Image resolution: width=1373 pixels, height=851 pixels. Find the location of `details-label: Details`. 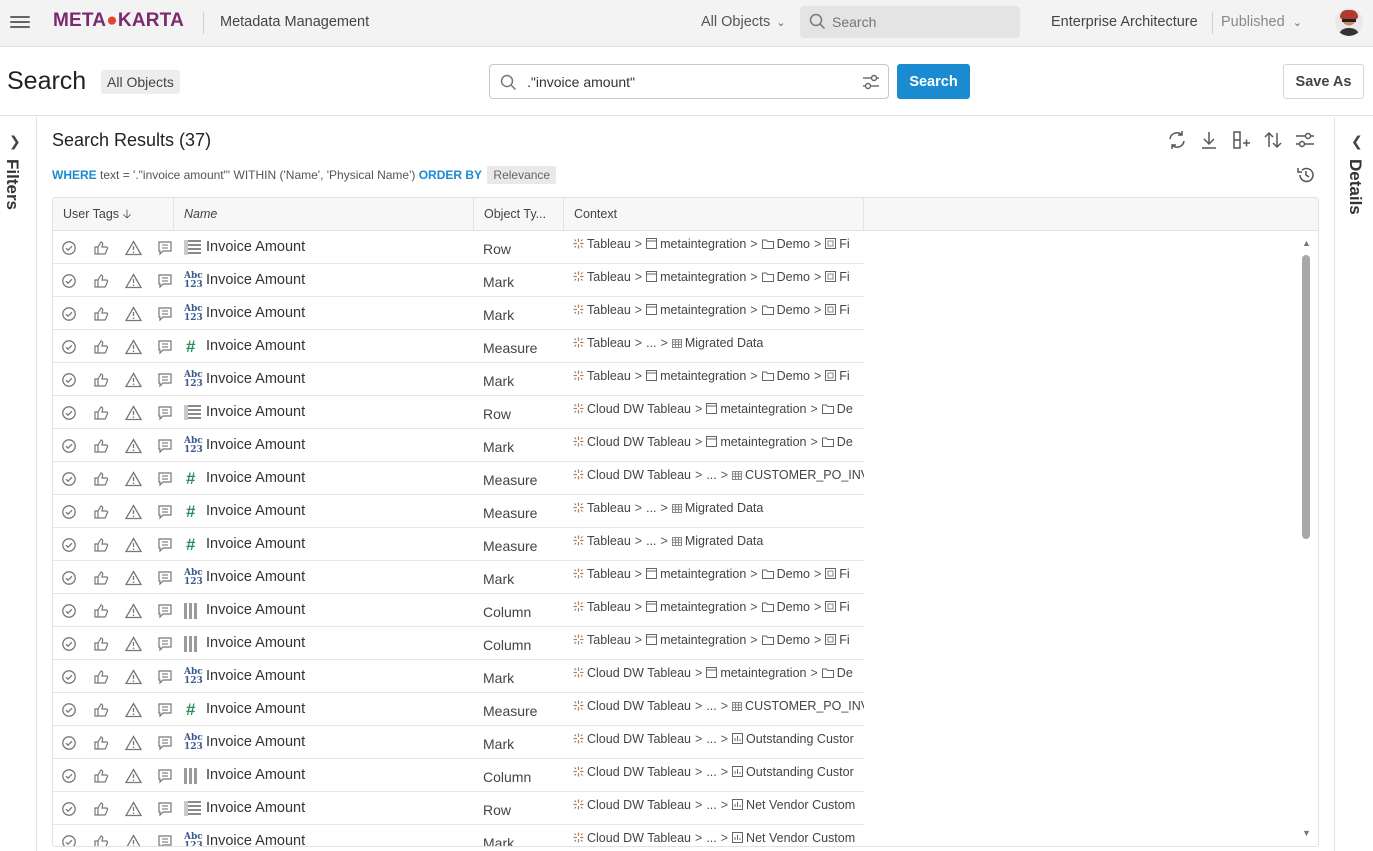

details-label: Details is located at coordinates (1355, 187).